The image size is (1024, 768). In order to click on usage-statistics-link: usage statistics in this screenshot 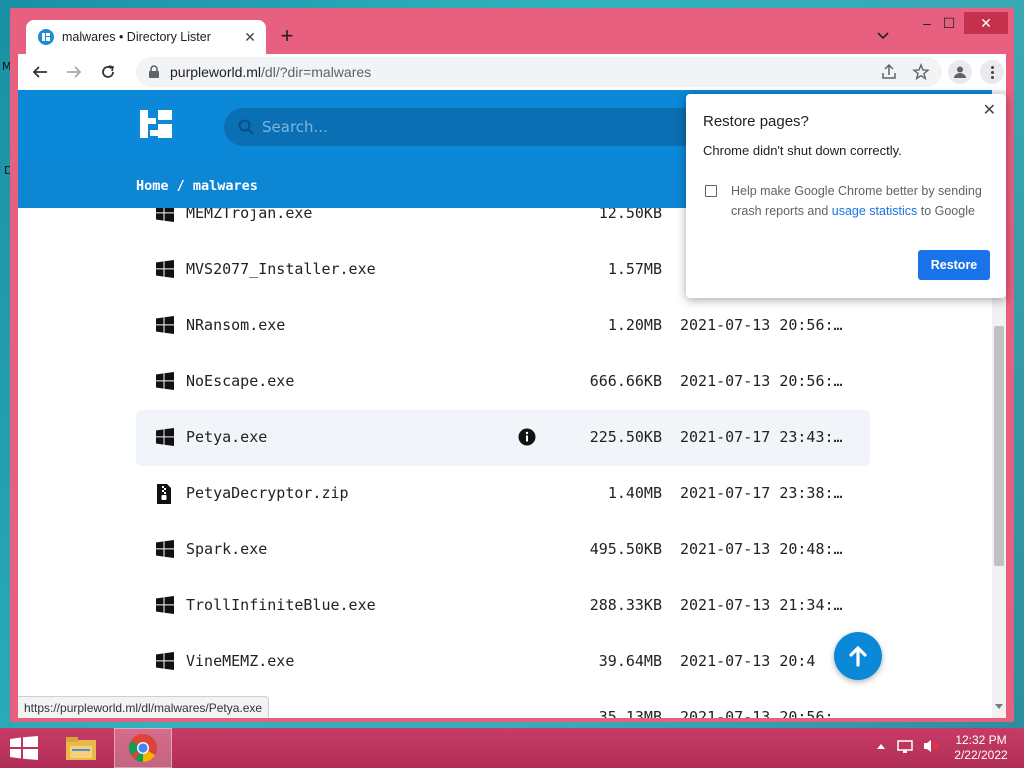, I will do `click(874, 211)`.